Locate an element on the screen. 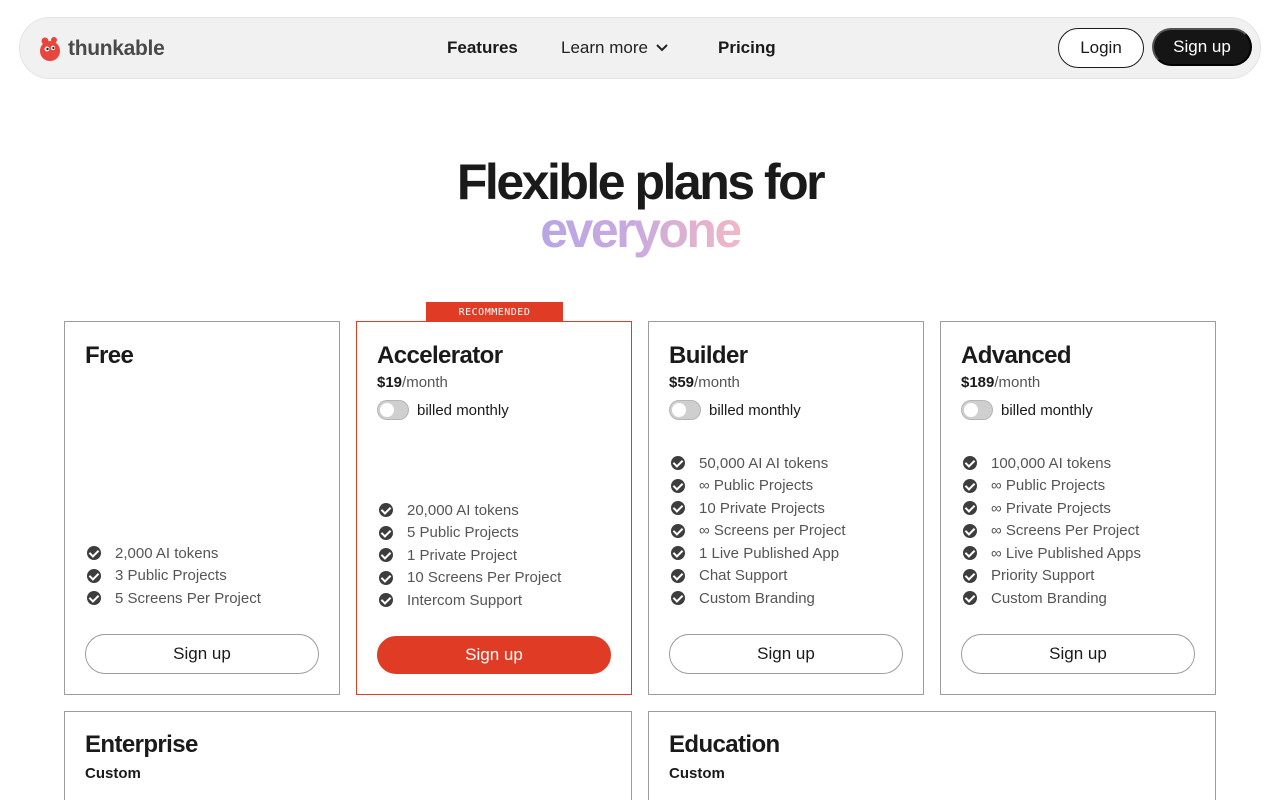 The height and width of the screenshot is (800, 1280). plan-price: Custom is located at coordinates (697, 773).